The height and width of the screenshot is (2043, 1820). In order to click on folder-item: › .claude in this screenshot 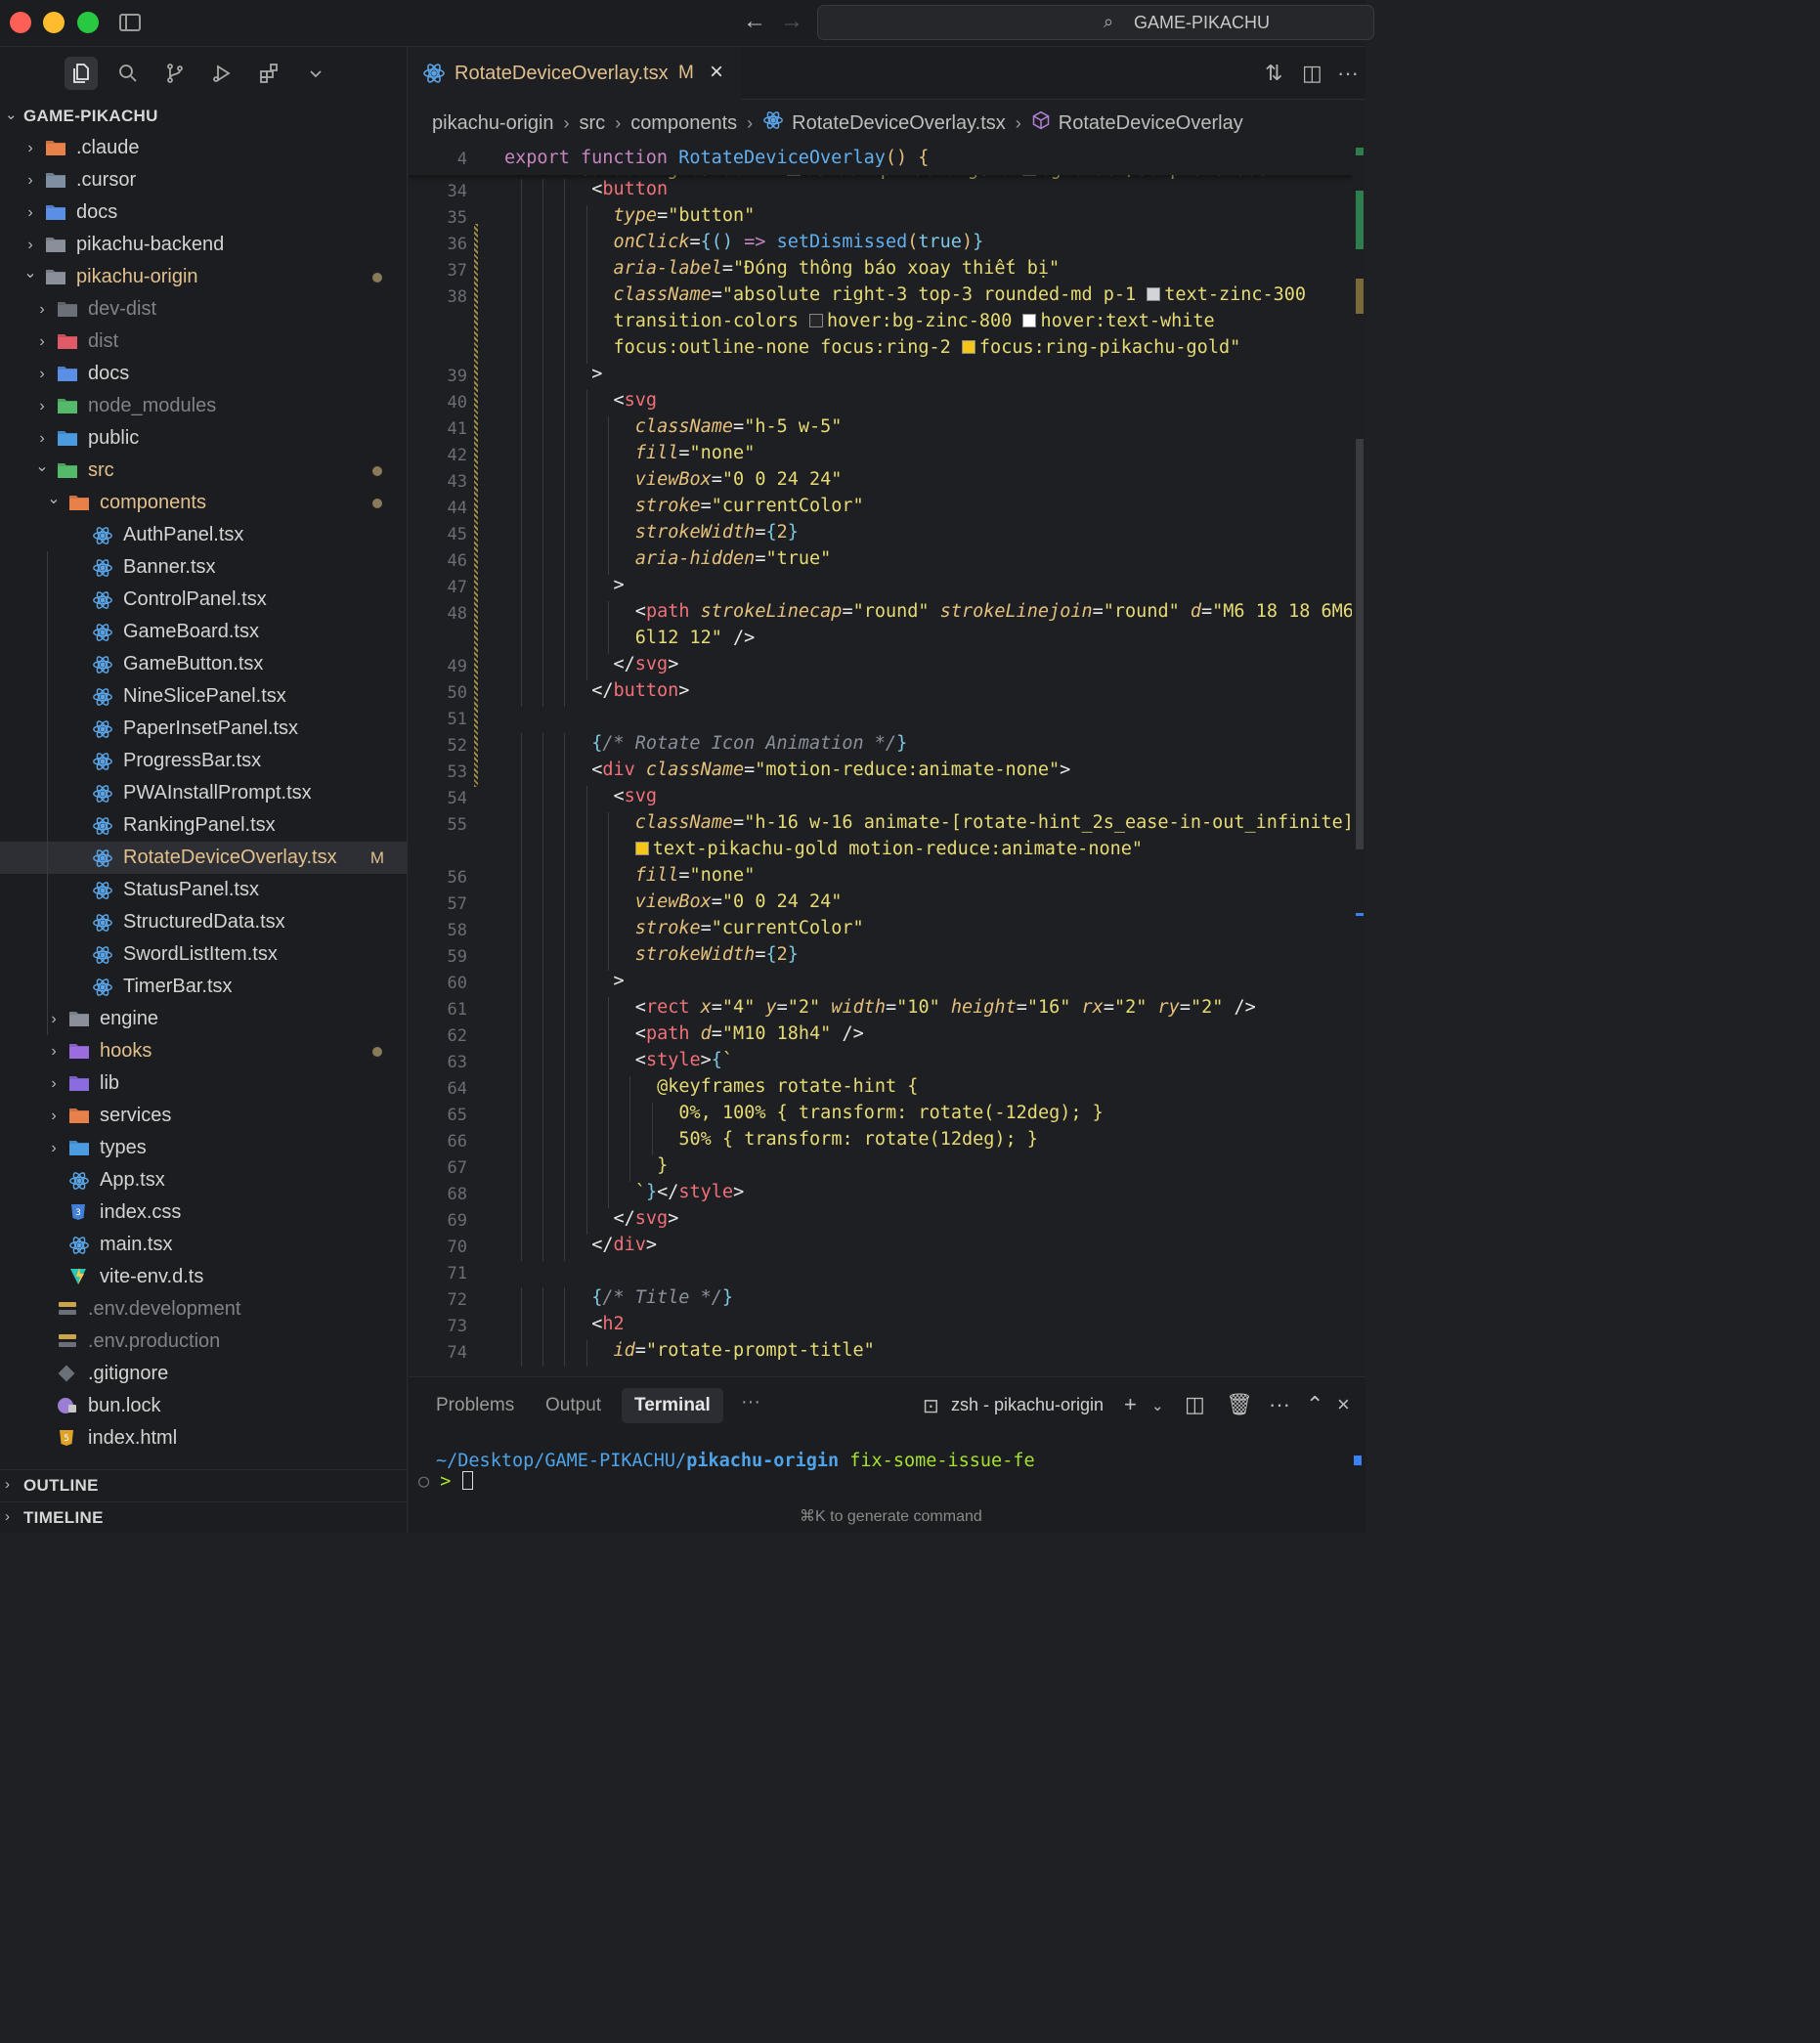, I will do `click(204, 148)`.